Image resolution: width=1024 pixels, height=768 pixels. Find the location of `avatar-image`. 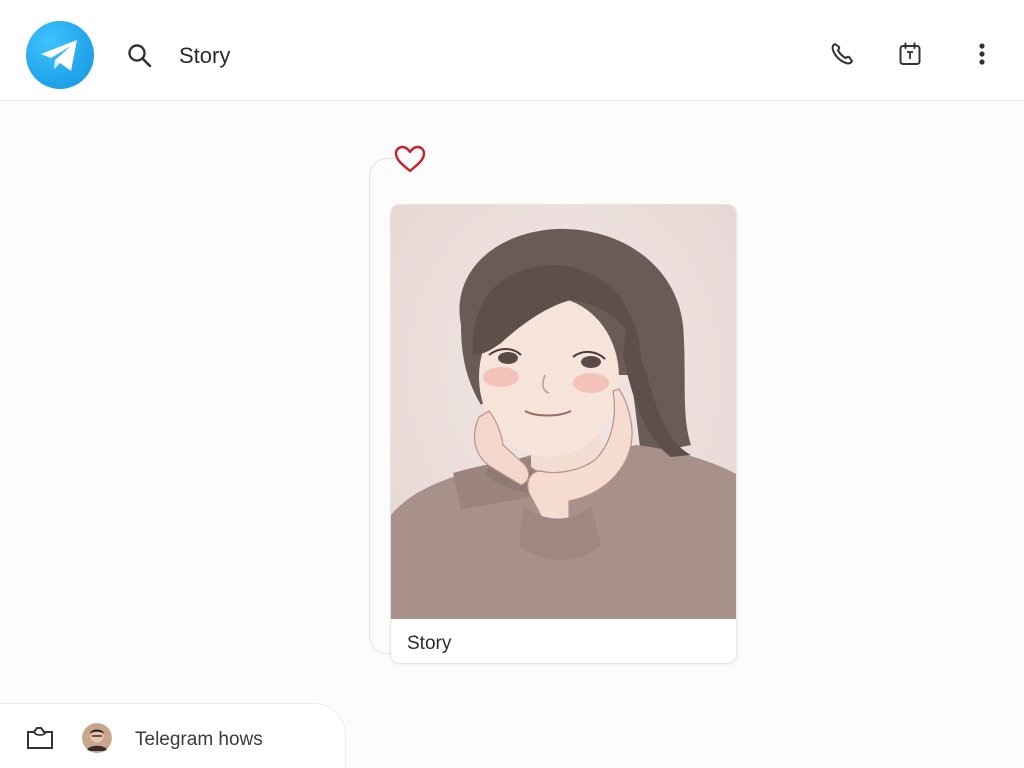

avatar-image is located at coordinates (97, 738).